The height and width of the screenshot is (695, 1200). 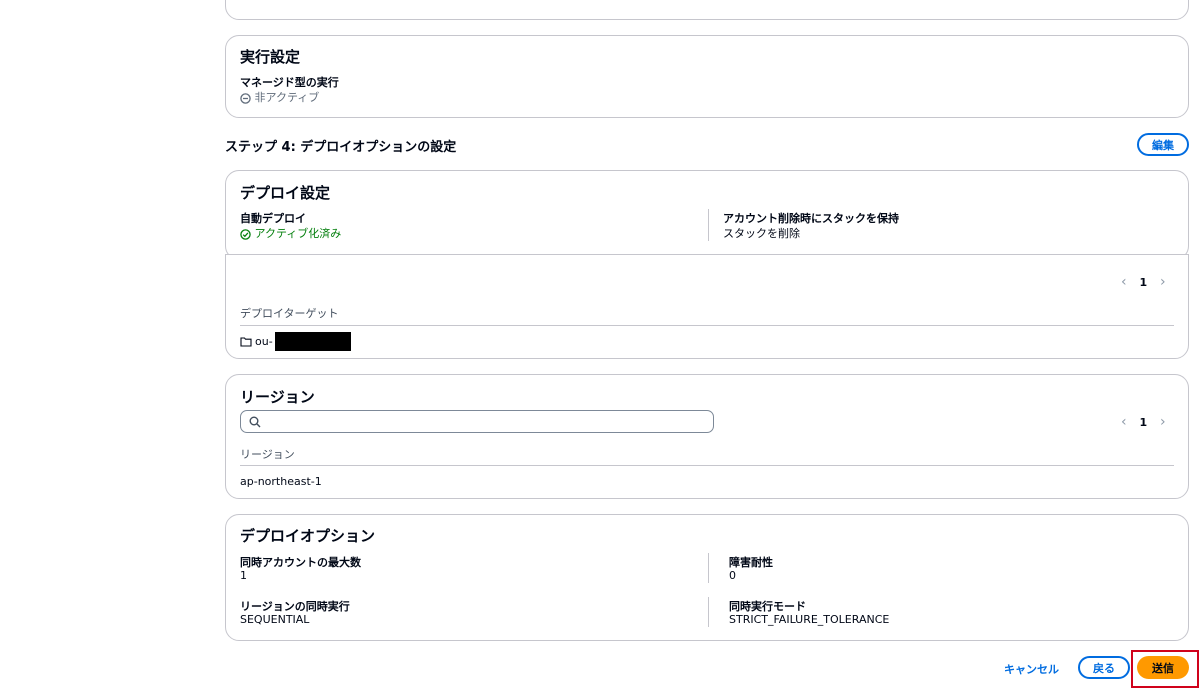 I want to click on targets-page-number: 1, so click(x=1143, y=282).